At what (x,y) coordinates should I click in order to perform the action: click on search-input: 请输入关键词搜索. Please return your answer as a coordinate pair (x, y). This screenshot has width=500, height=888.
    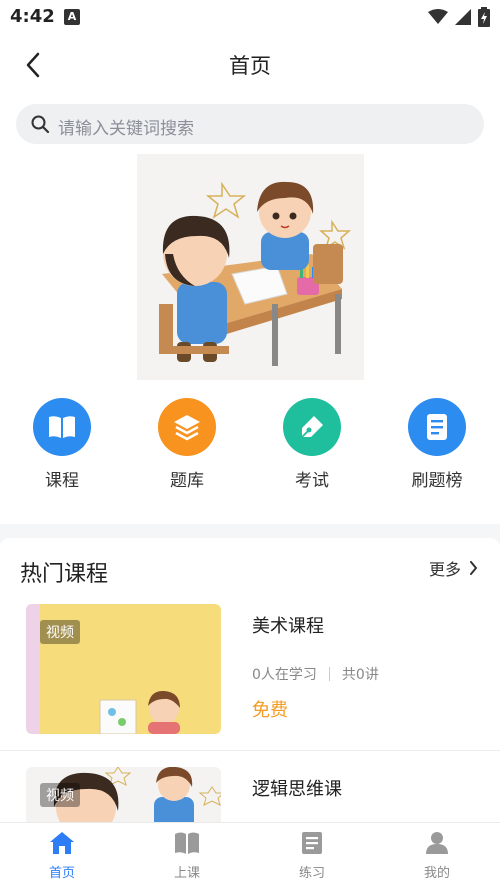
    Looking at the image, I should click on (250, 124).